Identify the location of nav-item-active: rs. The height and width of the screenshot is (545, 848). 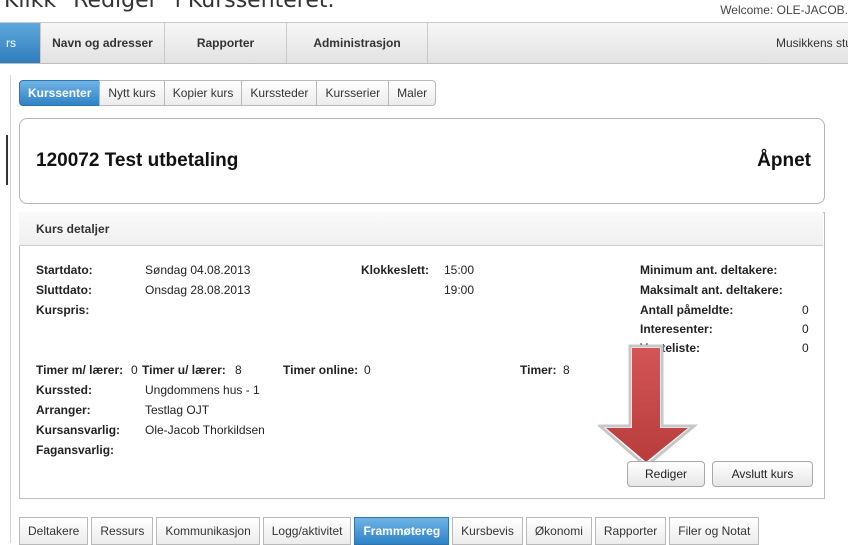
(20, 43).